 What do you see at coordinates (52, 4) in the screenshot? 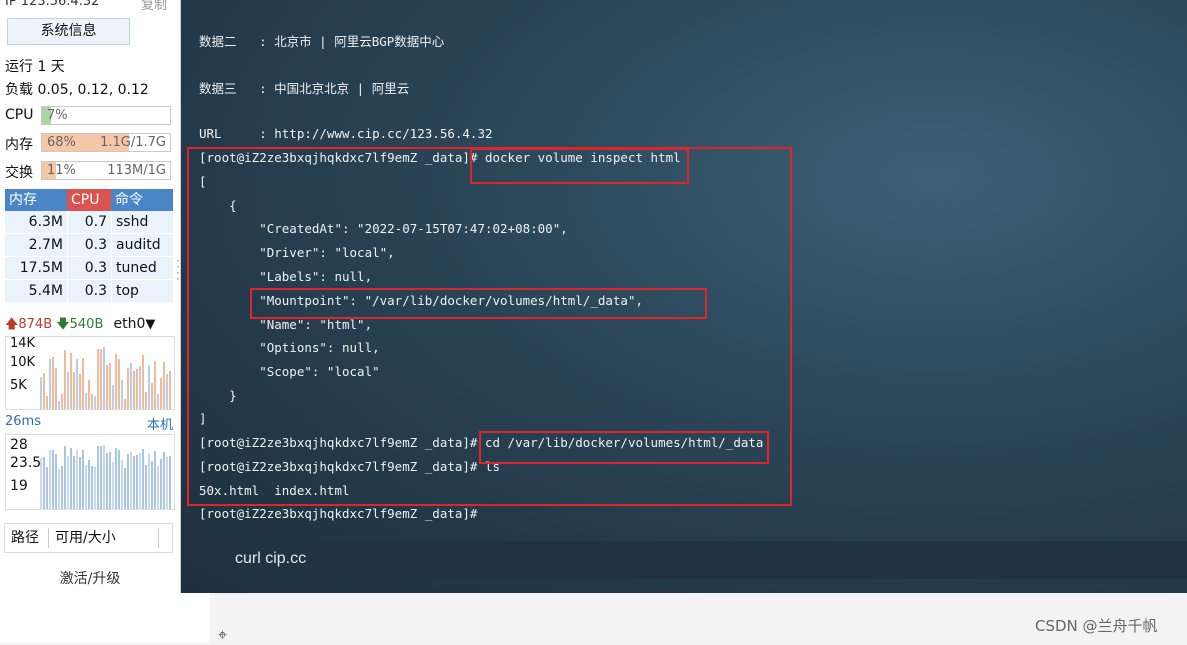
I see `ip-address: IP 123.56.4.32` at bounding box center [52, 4].